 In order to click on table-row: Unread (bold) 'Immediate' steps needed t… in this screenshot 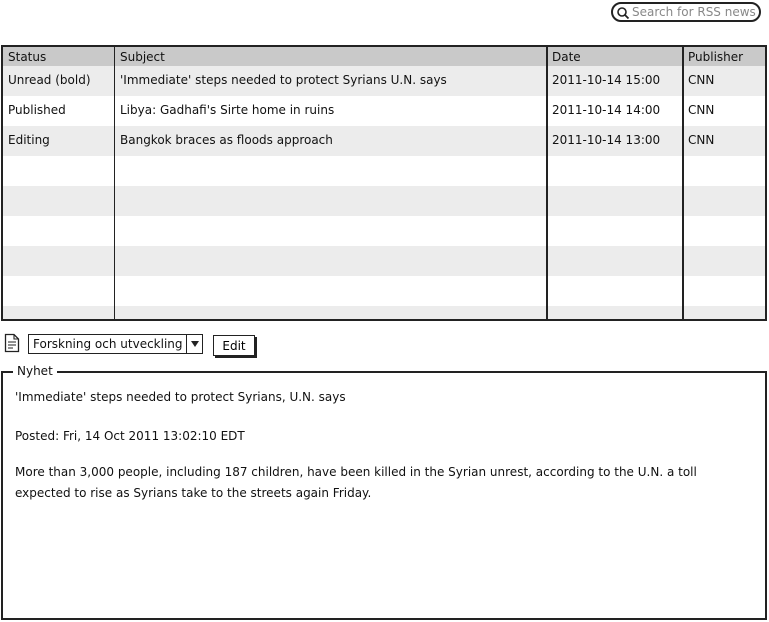, I will do `click(384, 81)`.